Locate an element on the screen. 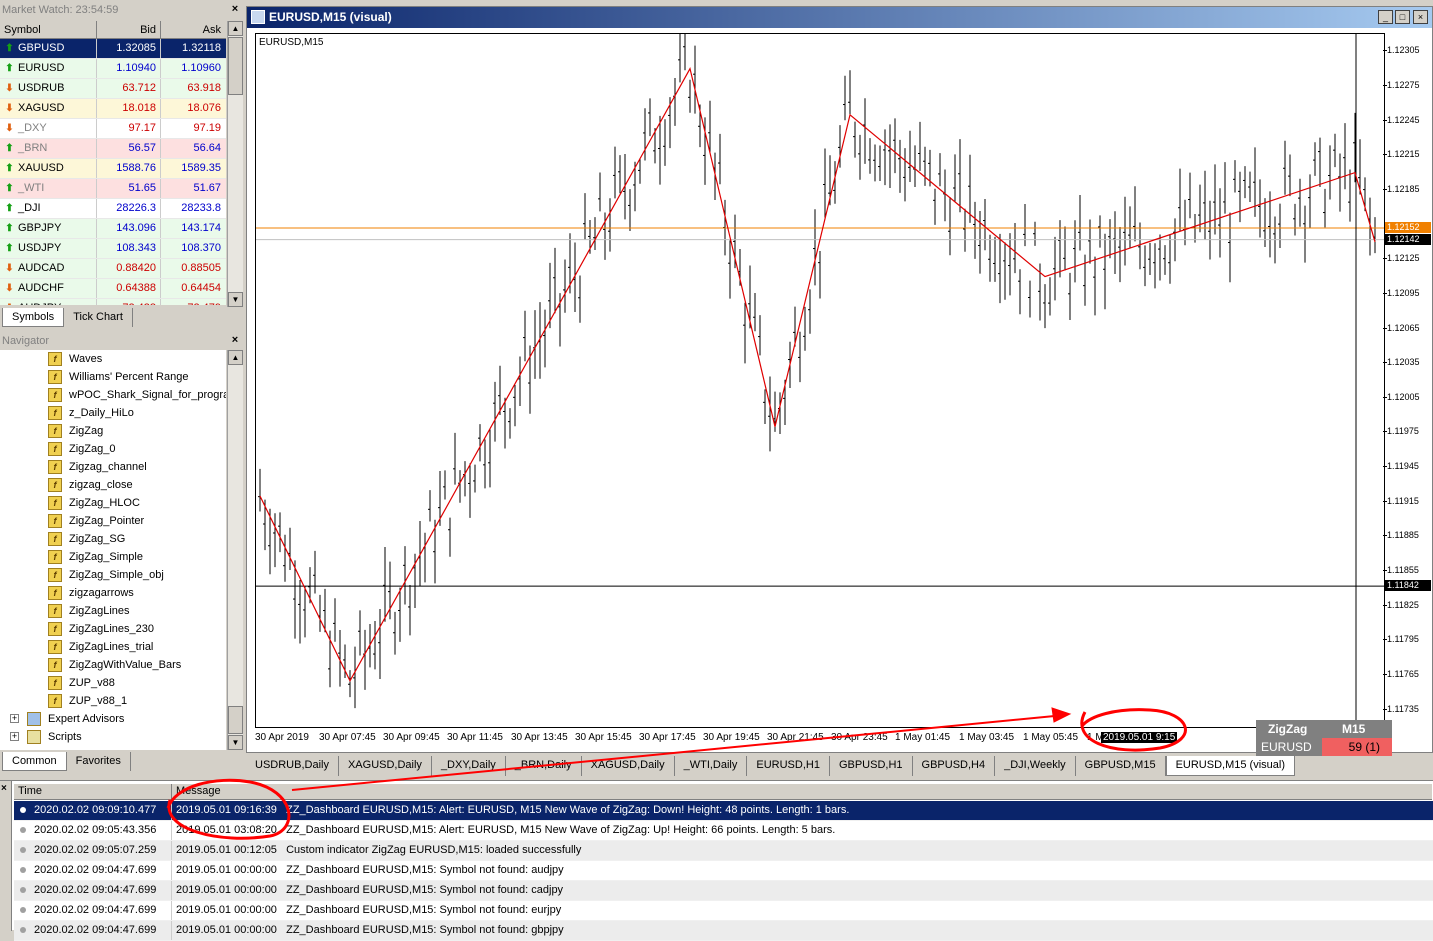 This screenshot has width=1433, height=941. symbol-row: ⬆ EURUSD 1.10940 1.10960 is located at coordinates (113, 69).